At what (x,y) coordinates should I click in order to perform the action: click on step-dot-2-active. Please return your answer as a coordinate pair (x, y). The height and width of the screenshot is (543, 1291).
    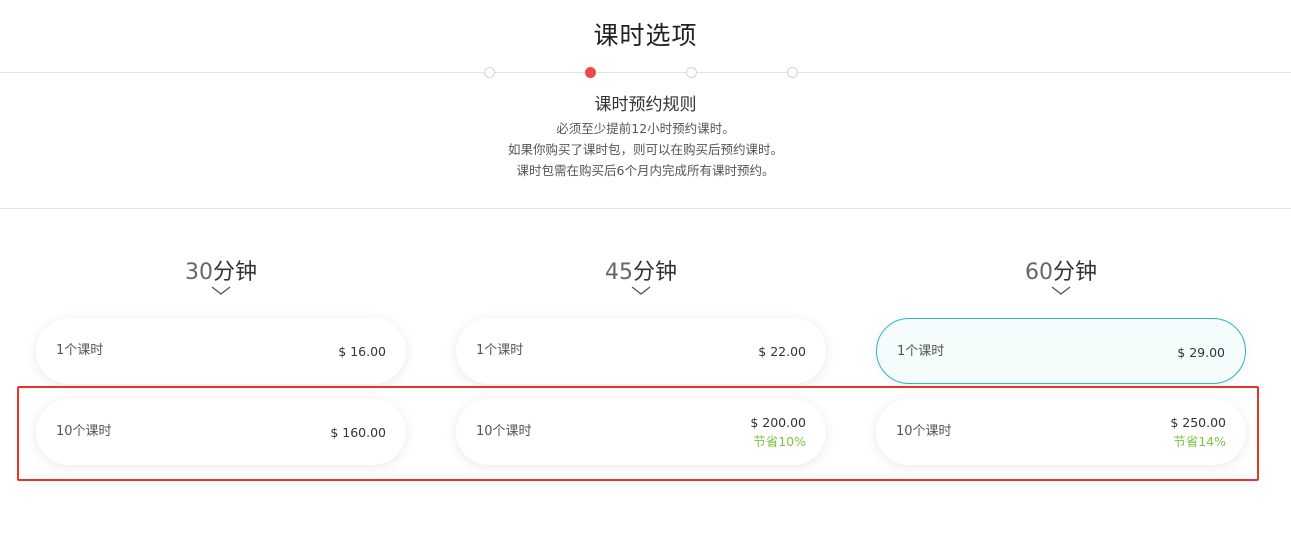
    Looking at the image, I should click on (590, 72).